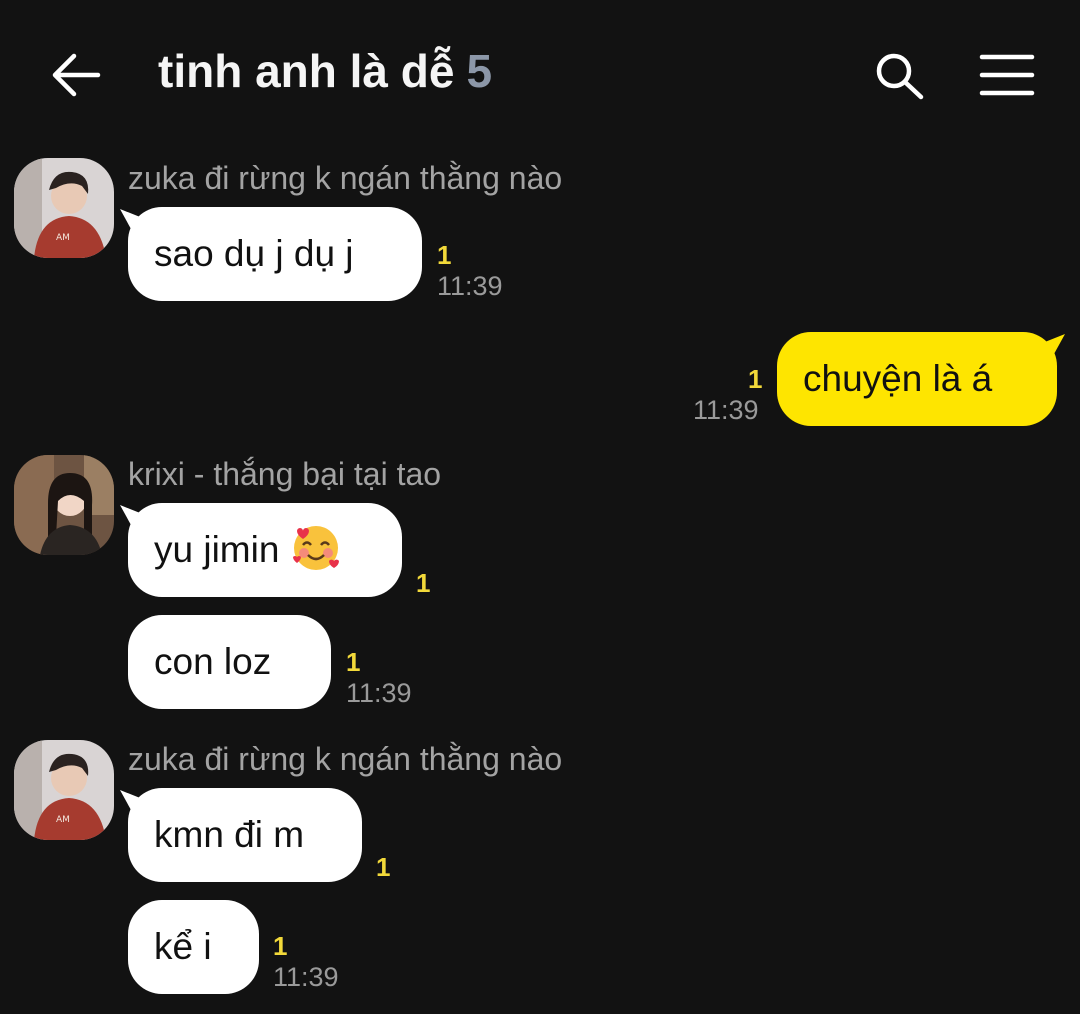 Image resolution: width=1080 pixels, height=1014 pixels. What do you see at coordinates (285, 474) in the screenshot?
I see `sender-name: krixi - thắng bại tại tao` at bounding box center [285, 474].